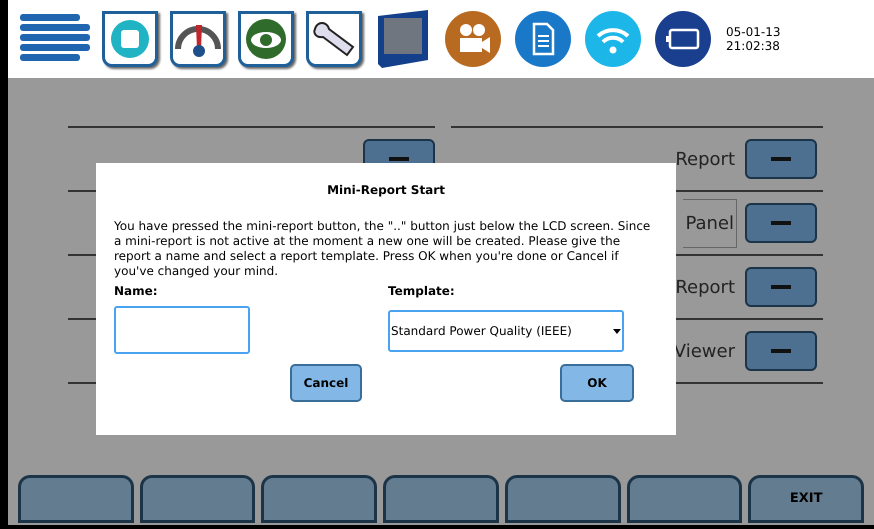 This screenshot has height=529, width=874. I want to click on name-label: Name:, so click(136, 291).